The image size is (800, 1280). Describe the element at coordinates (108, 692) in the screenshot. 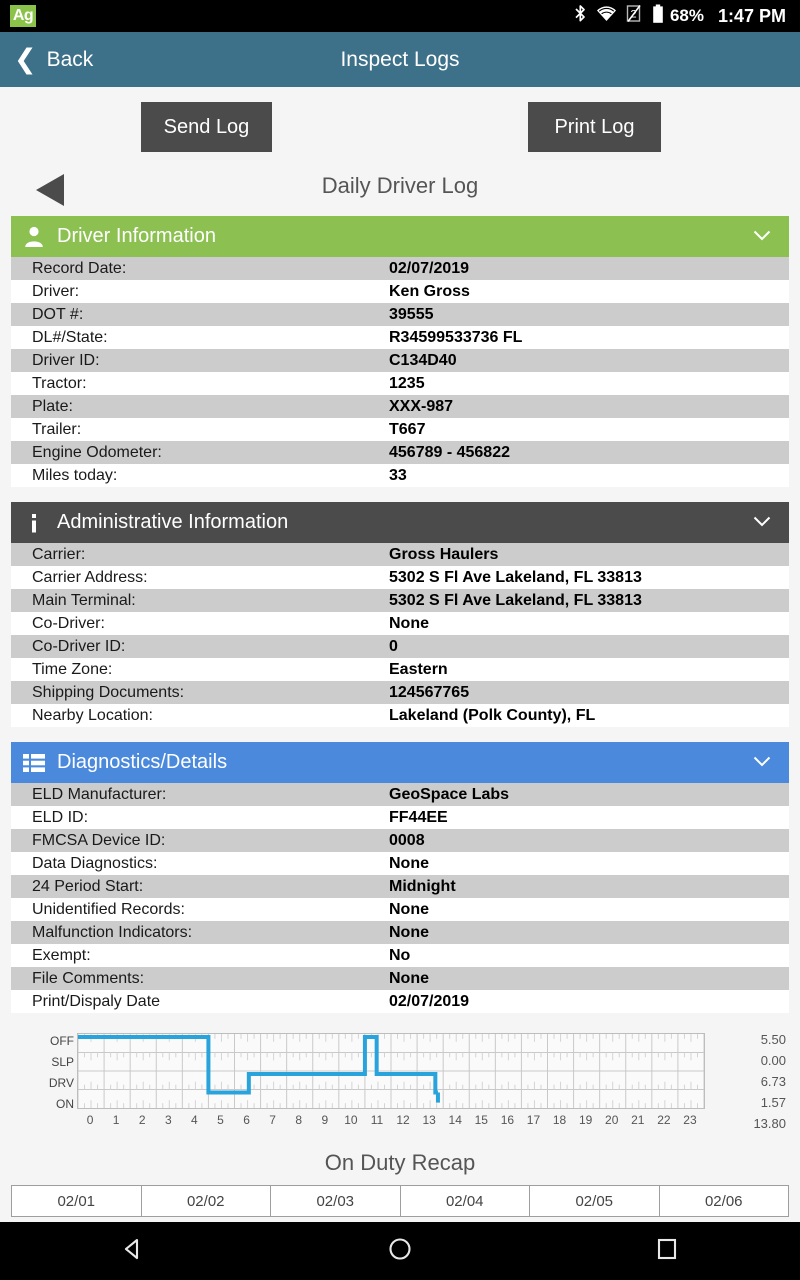

I see `row-label: Shipping Documents:` at that location.